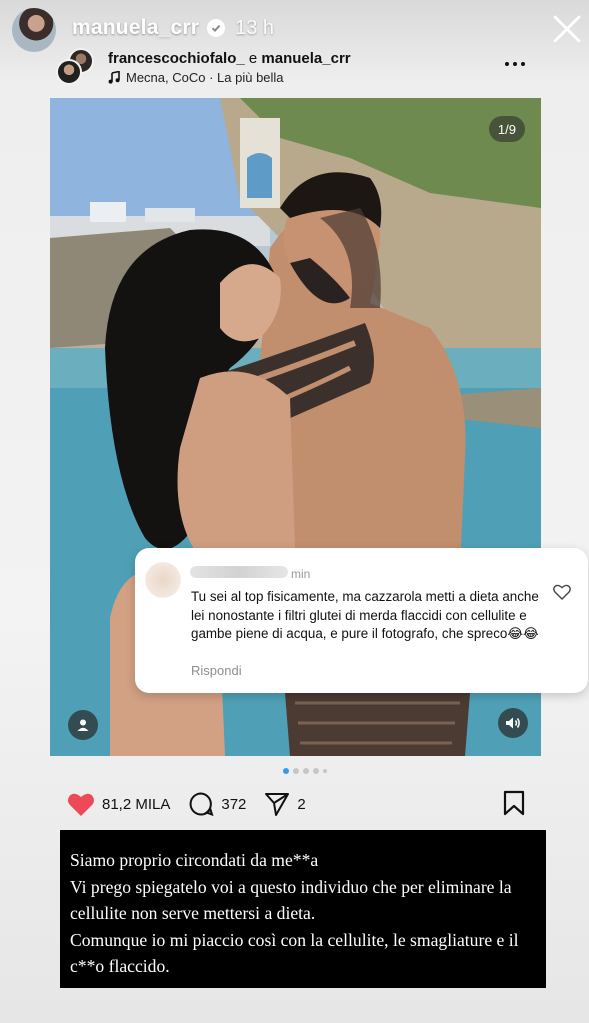 The width and height of the screenshot is (589, 1023). Describe the element at coordinates (239, 572) in the screenshot. I see `blurred-username` at that location.